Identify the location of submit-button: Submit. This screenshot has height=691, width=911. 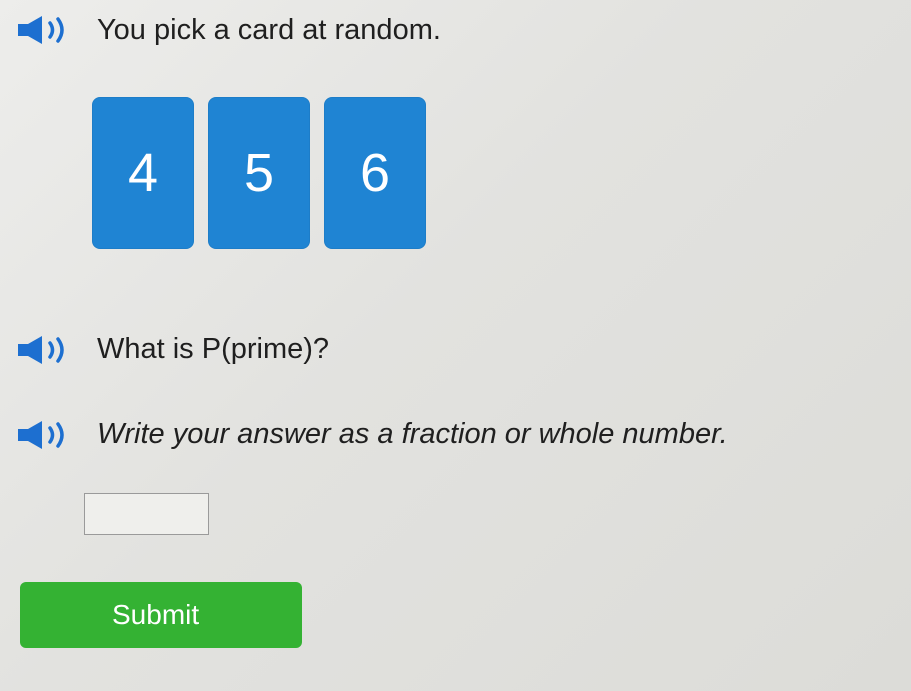
(161, 615).